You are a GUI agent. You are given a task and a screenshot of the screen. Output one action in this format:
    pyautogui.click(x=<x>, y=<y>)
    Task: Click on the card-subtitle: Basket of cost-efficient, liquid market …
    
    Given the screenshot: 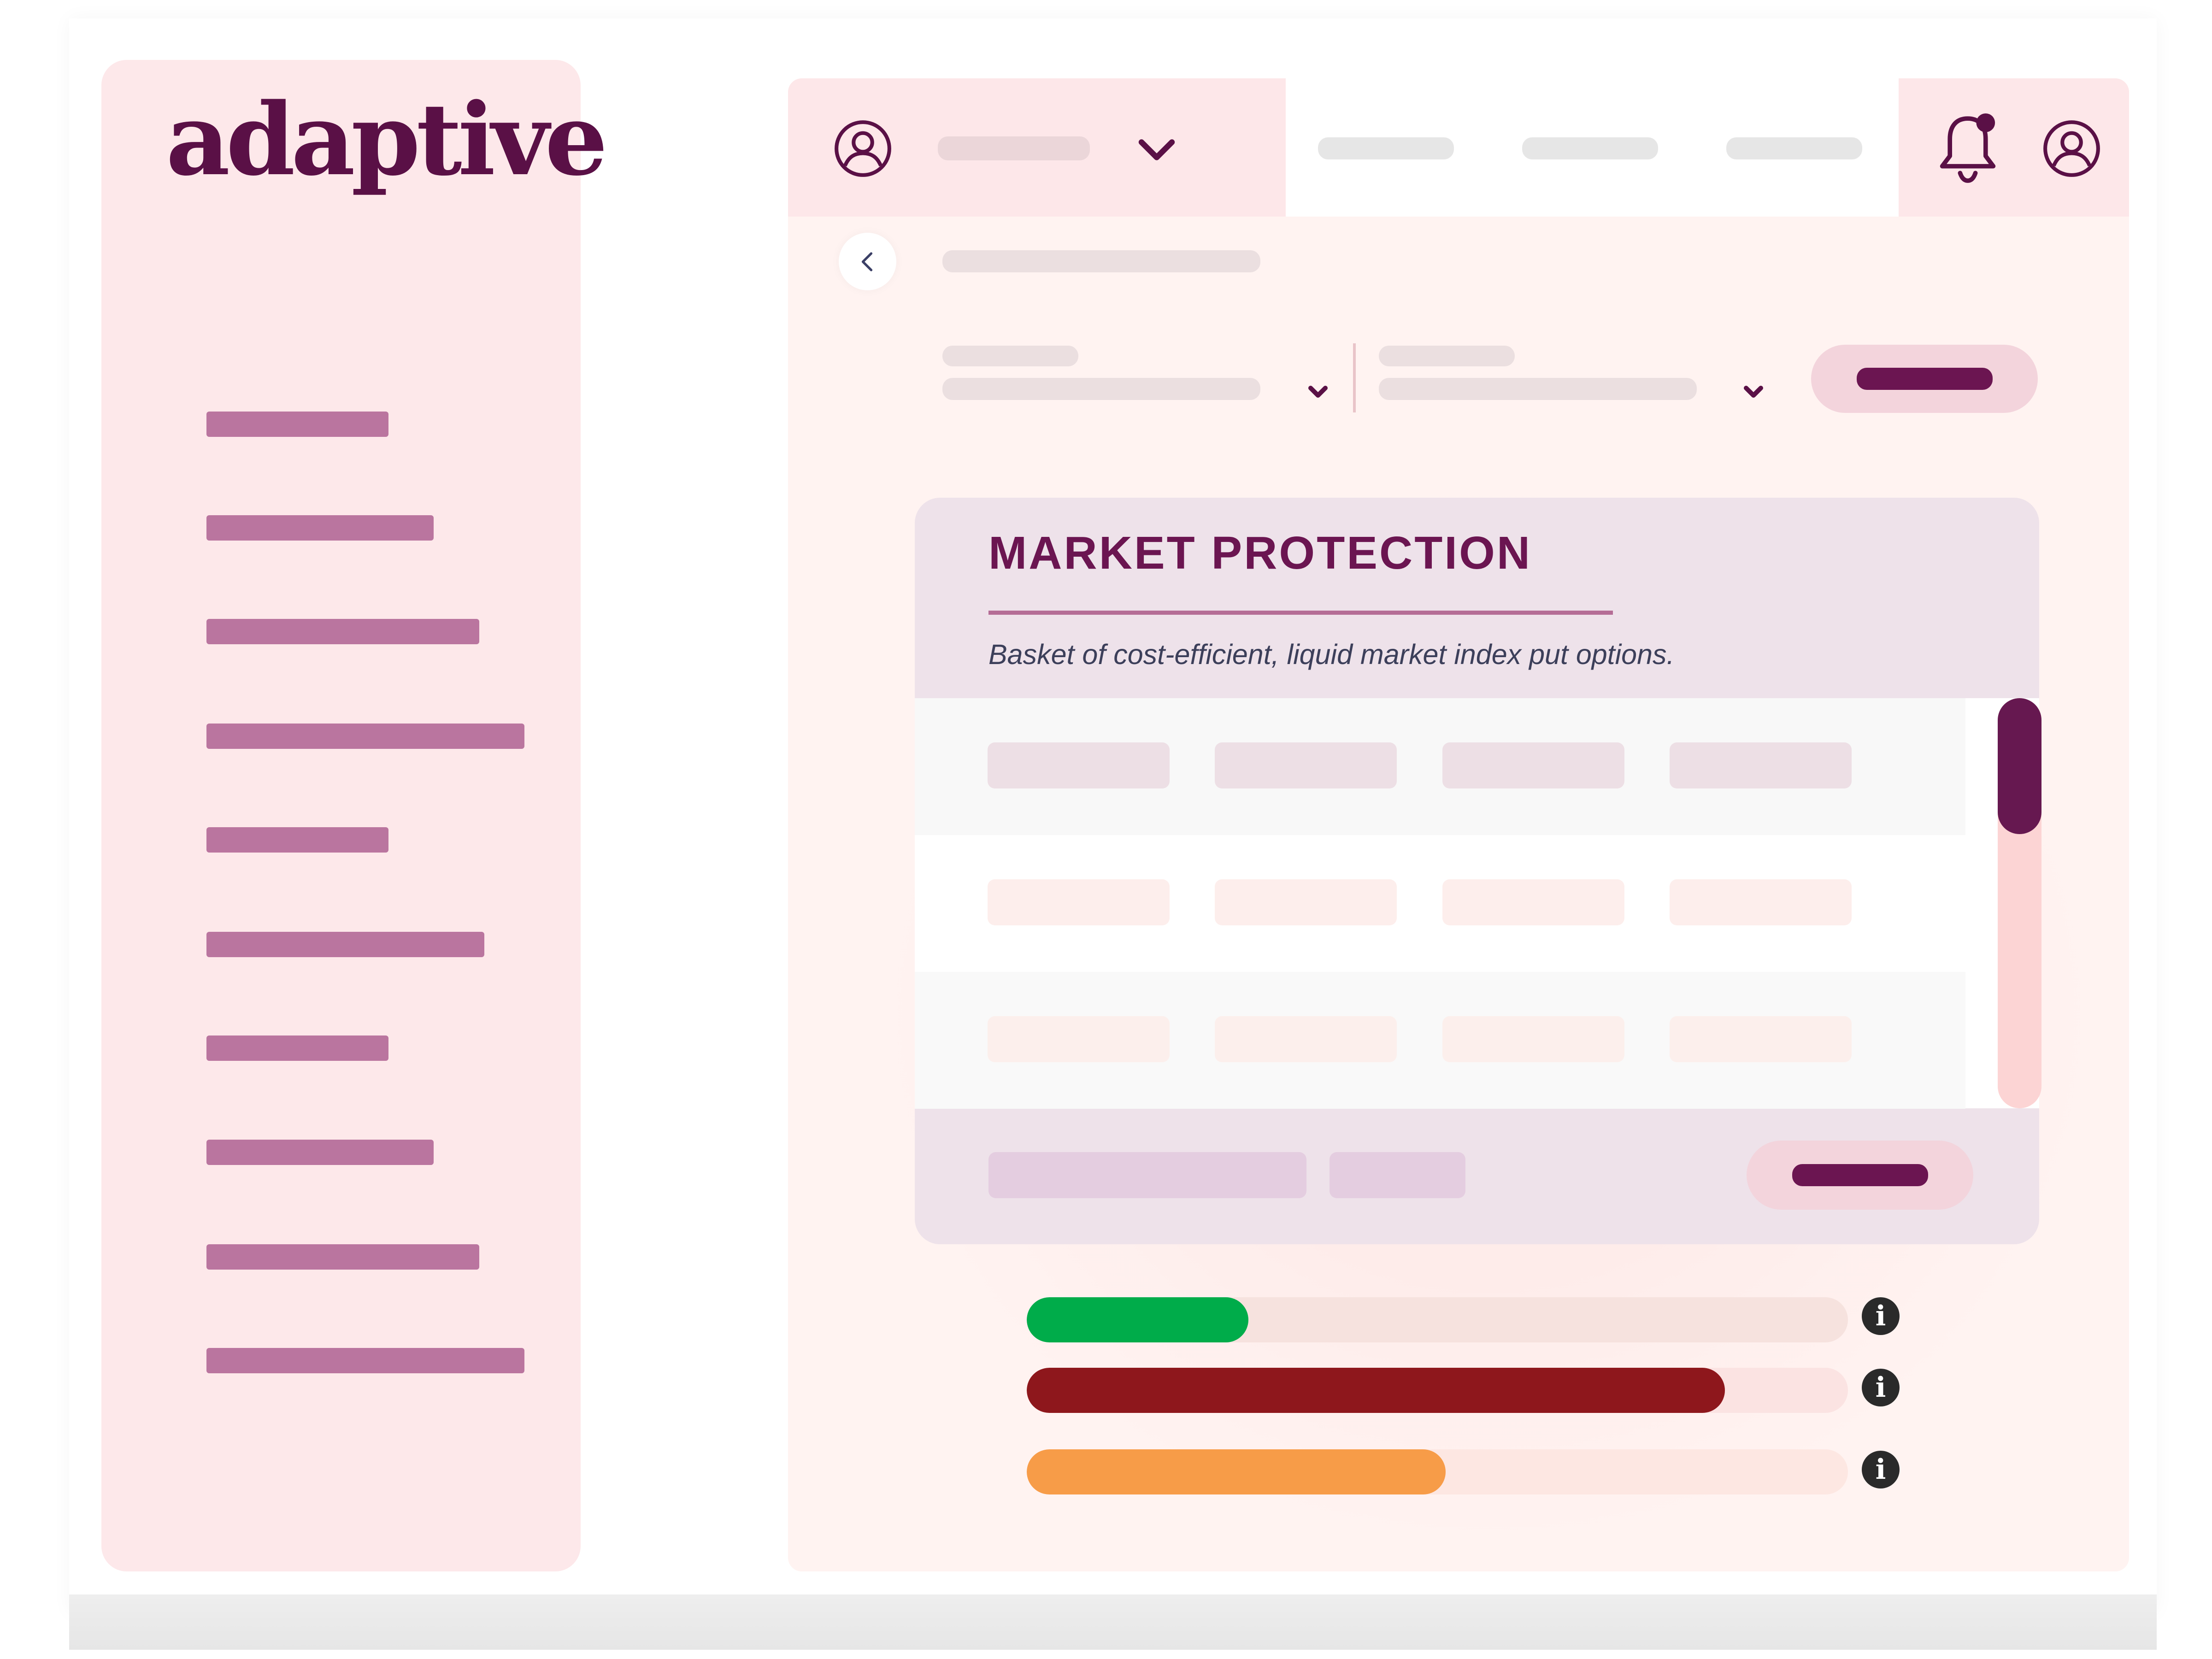 What is the action you would take?
    pyautogui.click(x=1331, y=654)
    